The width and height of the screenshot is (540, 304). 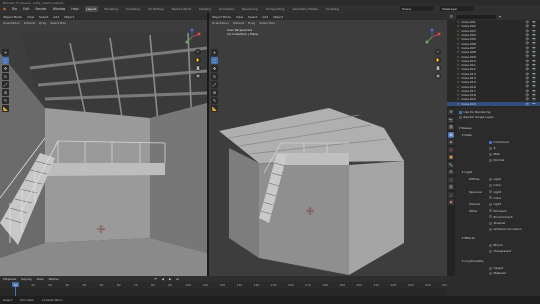 What do you see at coordinates (467, 172) in the screenshot?
I see `light-subsection-header: ▾ Light` at bounding box center [467, 172].